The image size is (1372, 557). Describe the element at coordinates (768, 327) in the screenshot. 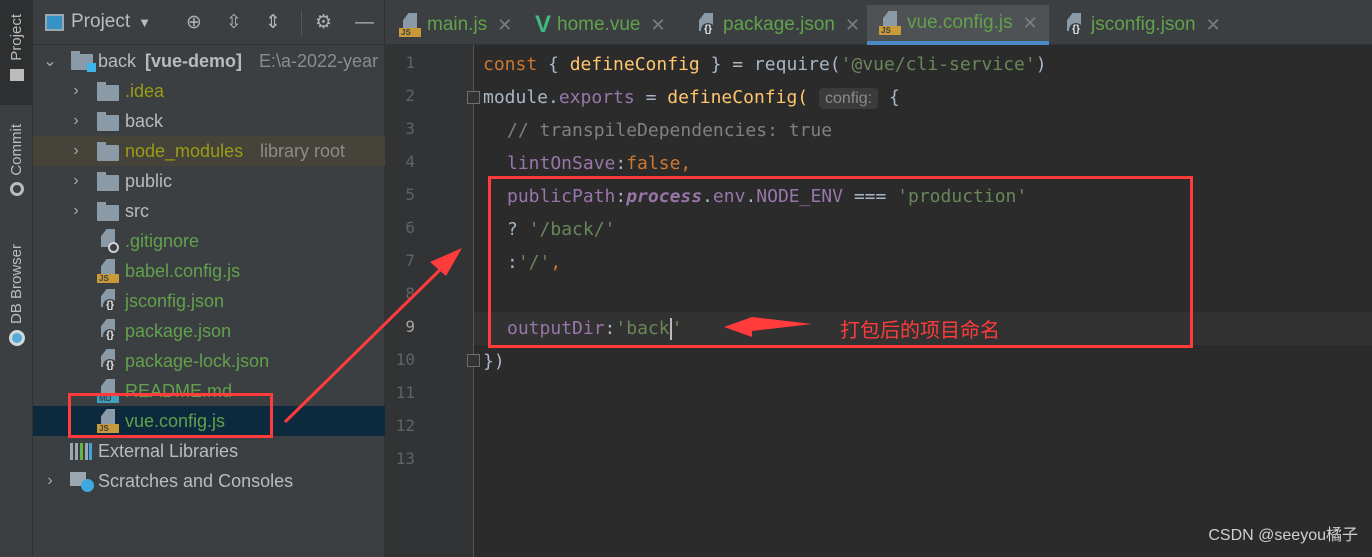

I see `arrow-to-output-dir` at that location.